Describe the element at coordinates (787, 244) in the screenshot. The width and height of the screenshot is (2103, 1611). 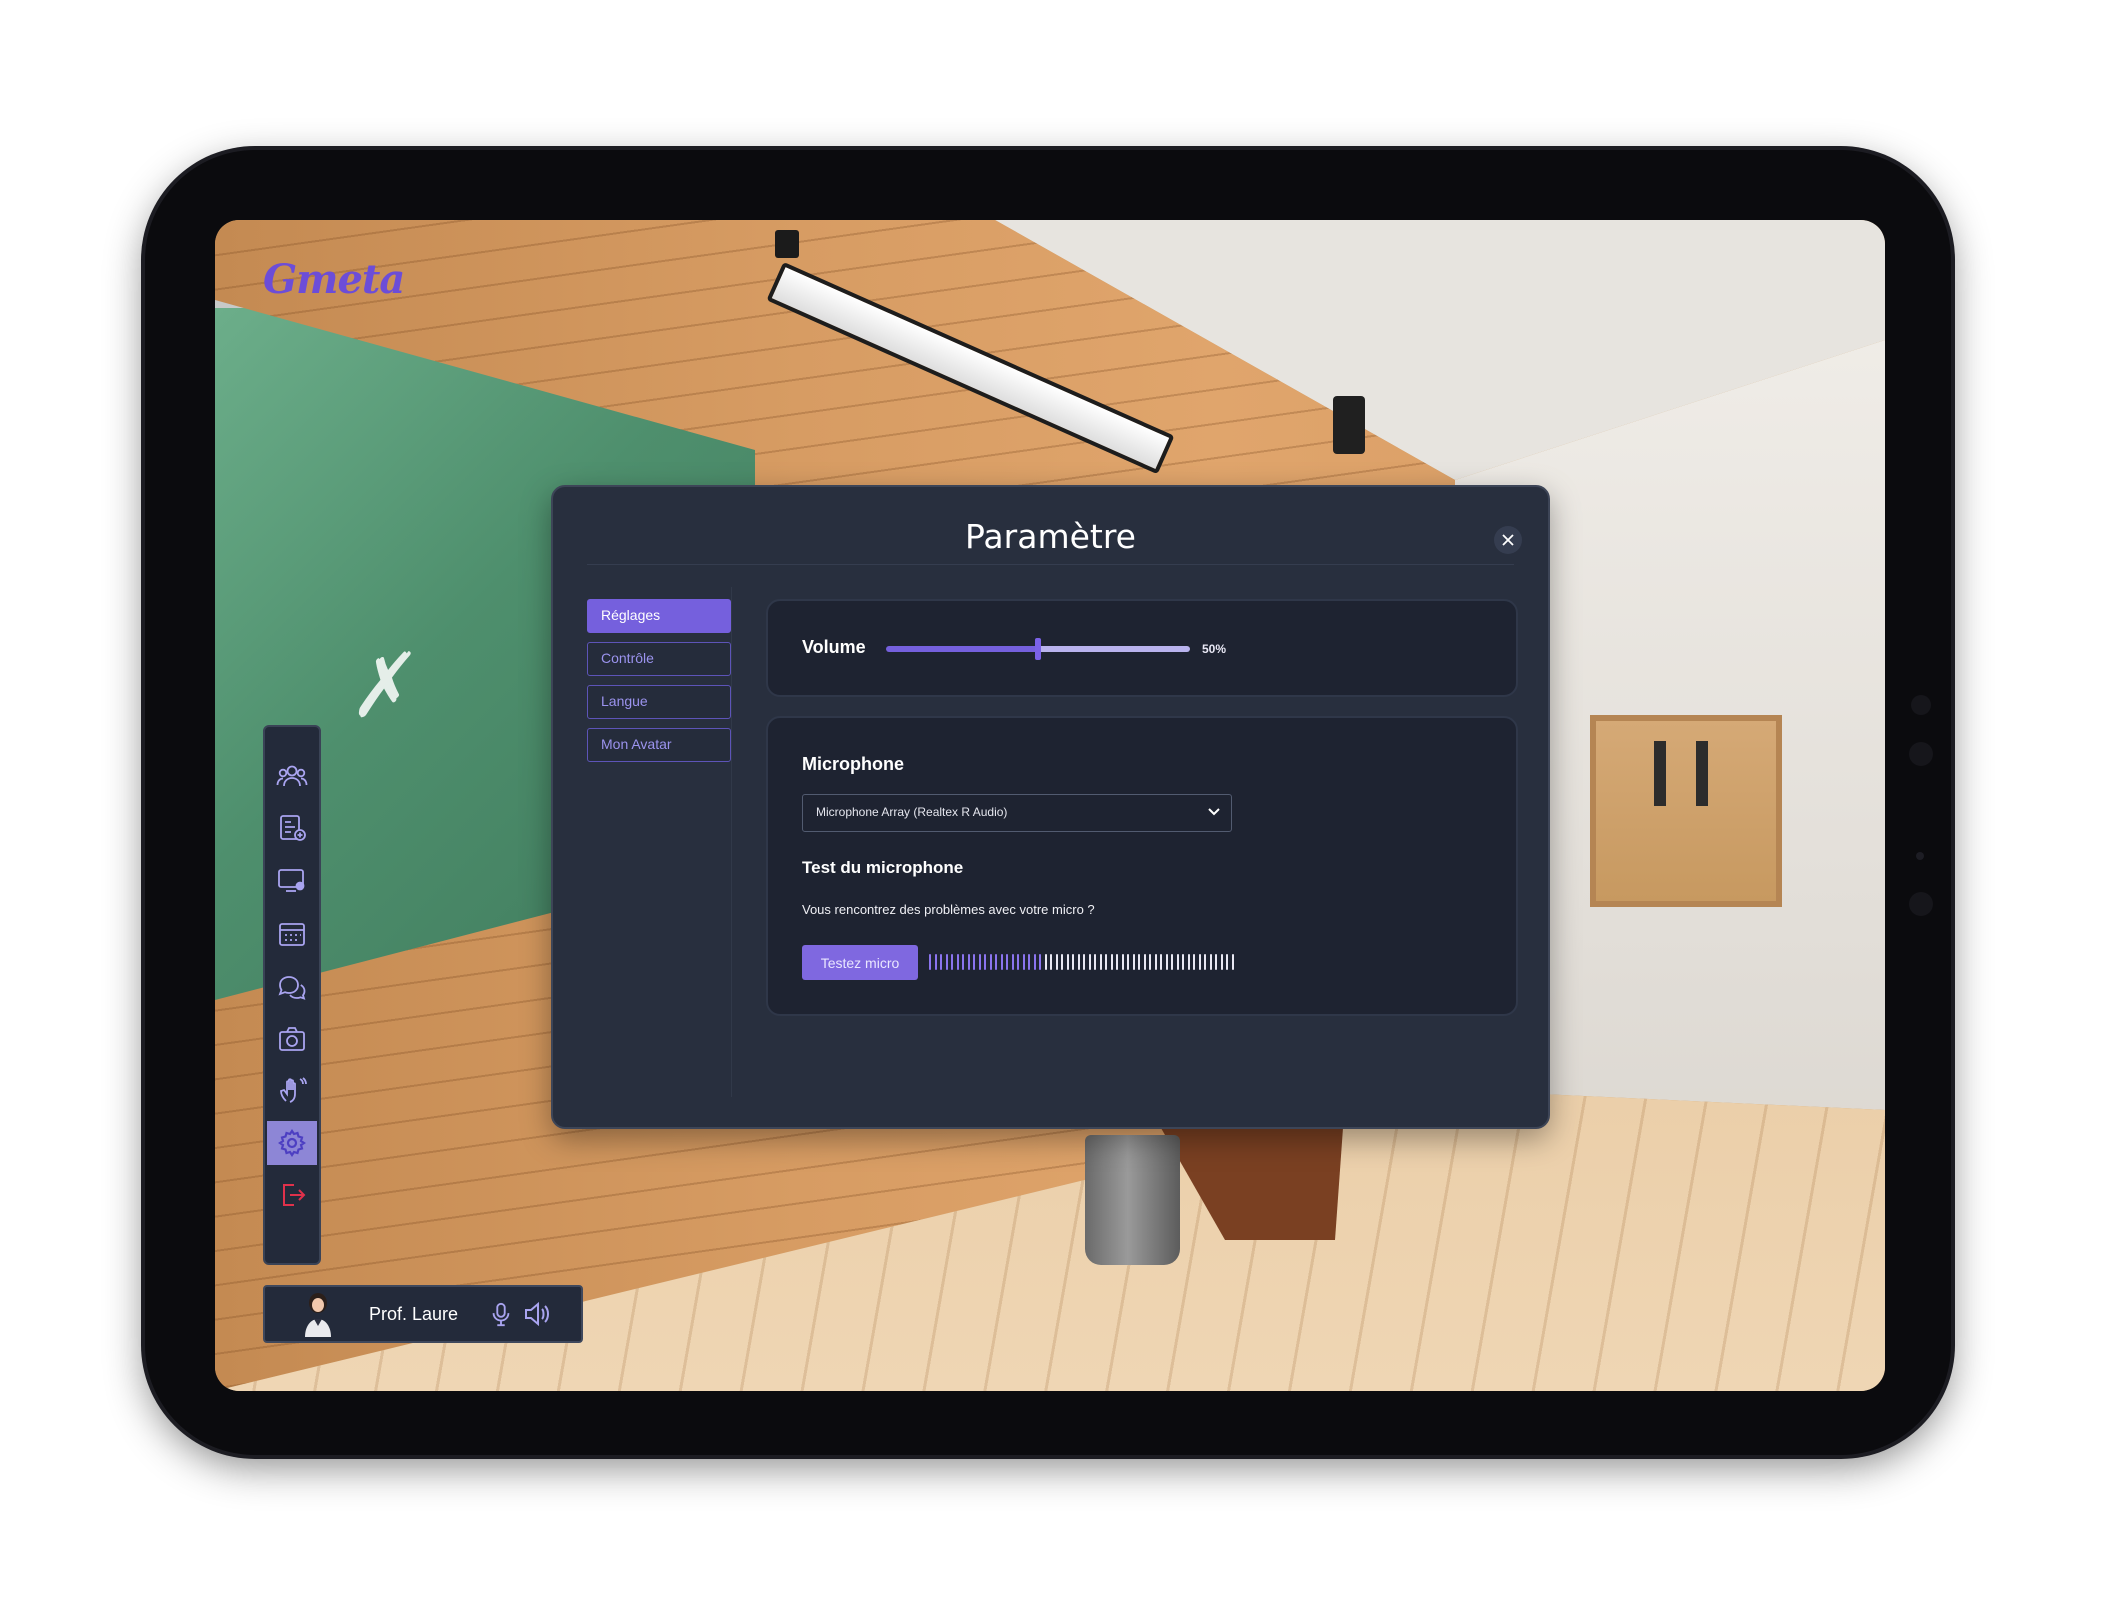
I see `light-mount` at that location.